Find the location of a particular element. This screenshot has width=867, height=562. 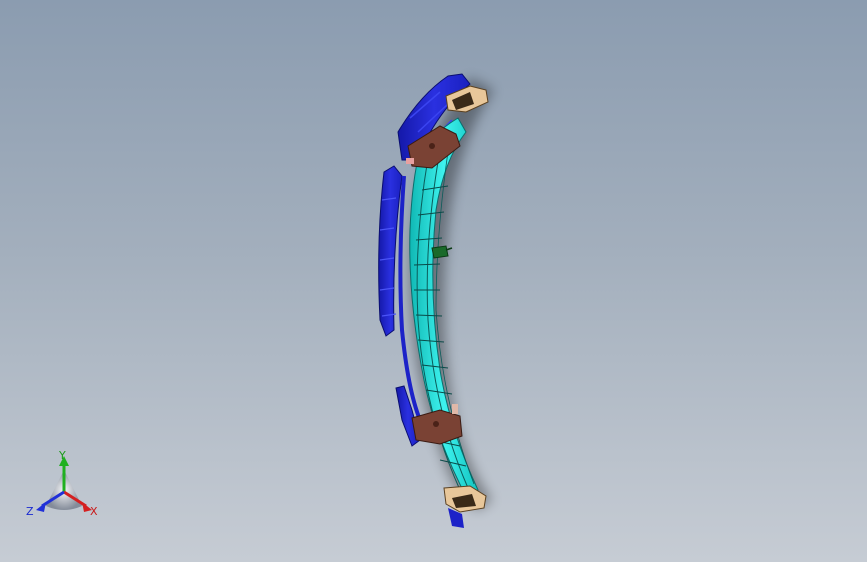

bracket-lower-pin is located at coordinates (455, 409).